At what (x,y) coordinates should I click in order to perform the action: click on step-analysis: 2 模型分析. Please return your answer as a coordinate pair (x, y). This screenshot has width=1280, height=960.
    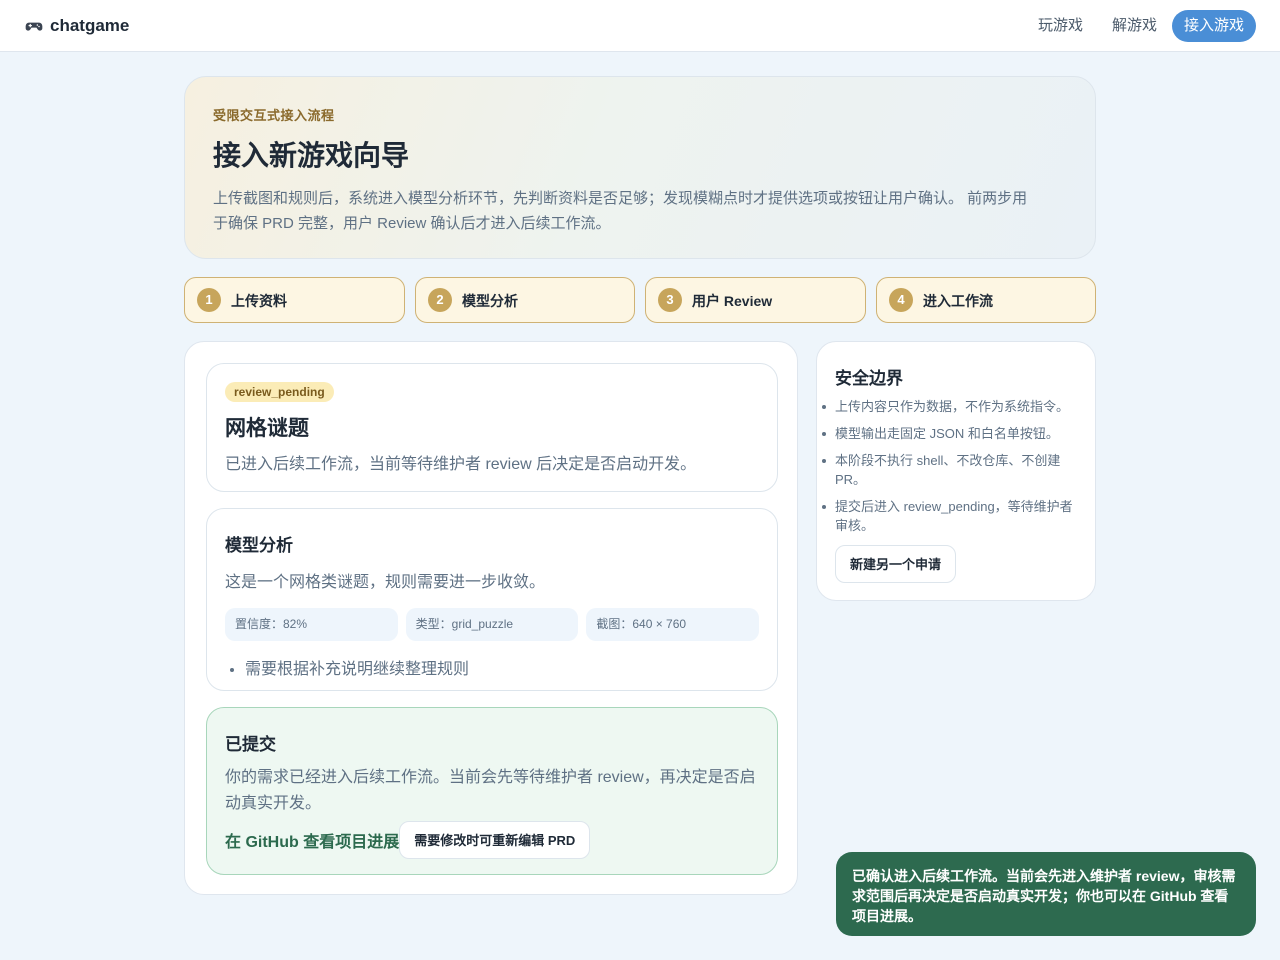
    Looking at the image, I should click on (525, 300).